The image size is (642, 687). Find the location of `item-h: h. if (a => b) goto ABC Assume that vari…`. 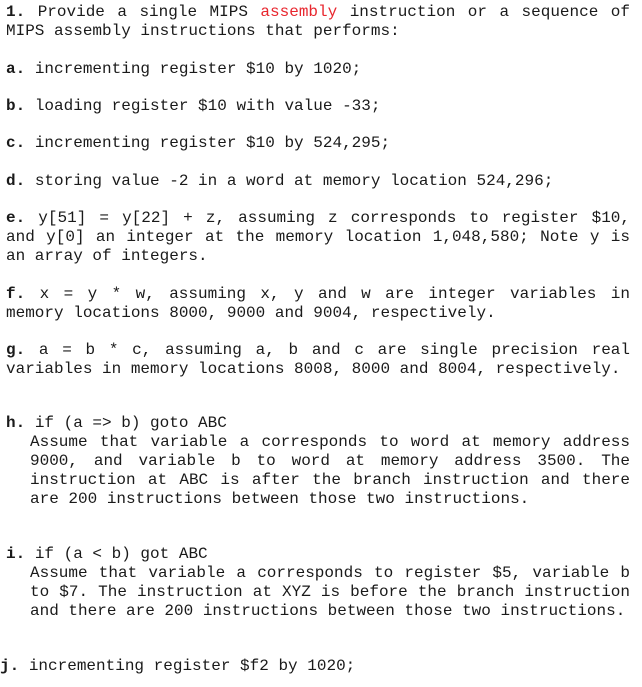

item-h: h. if (a => b) goto ABC Assume that vari… is located at coordinates (318, 461).